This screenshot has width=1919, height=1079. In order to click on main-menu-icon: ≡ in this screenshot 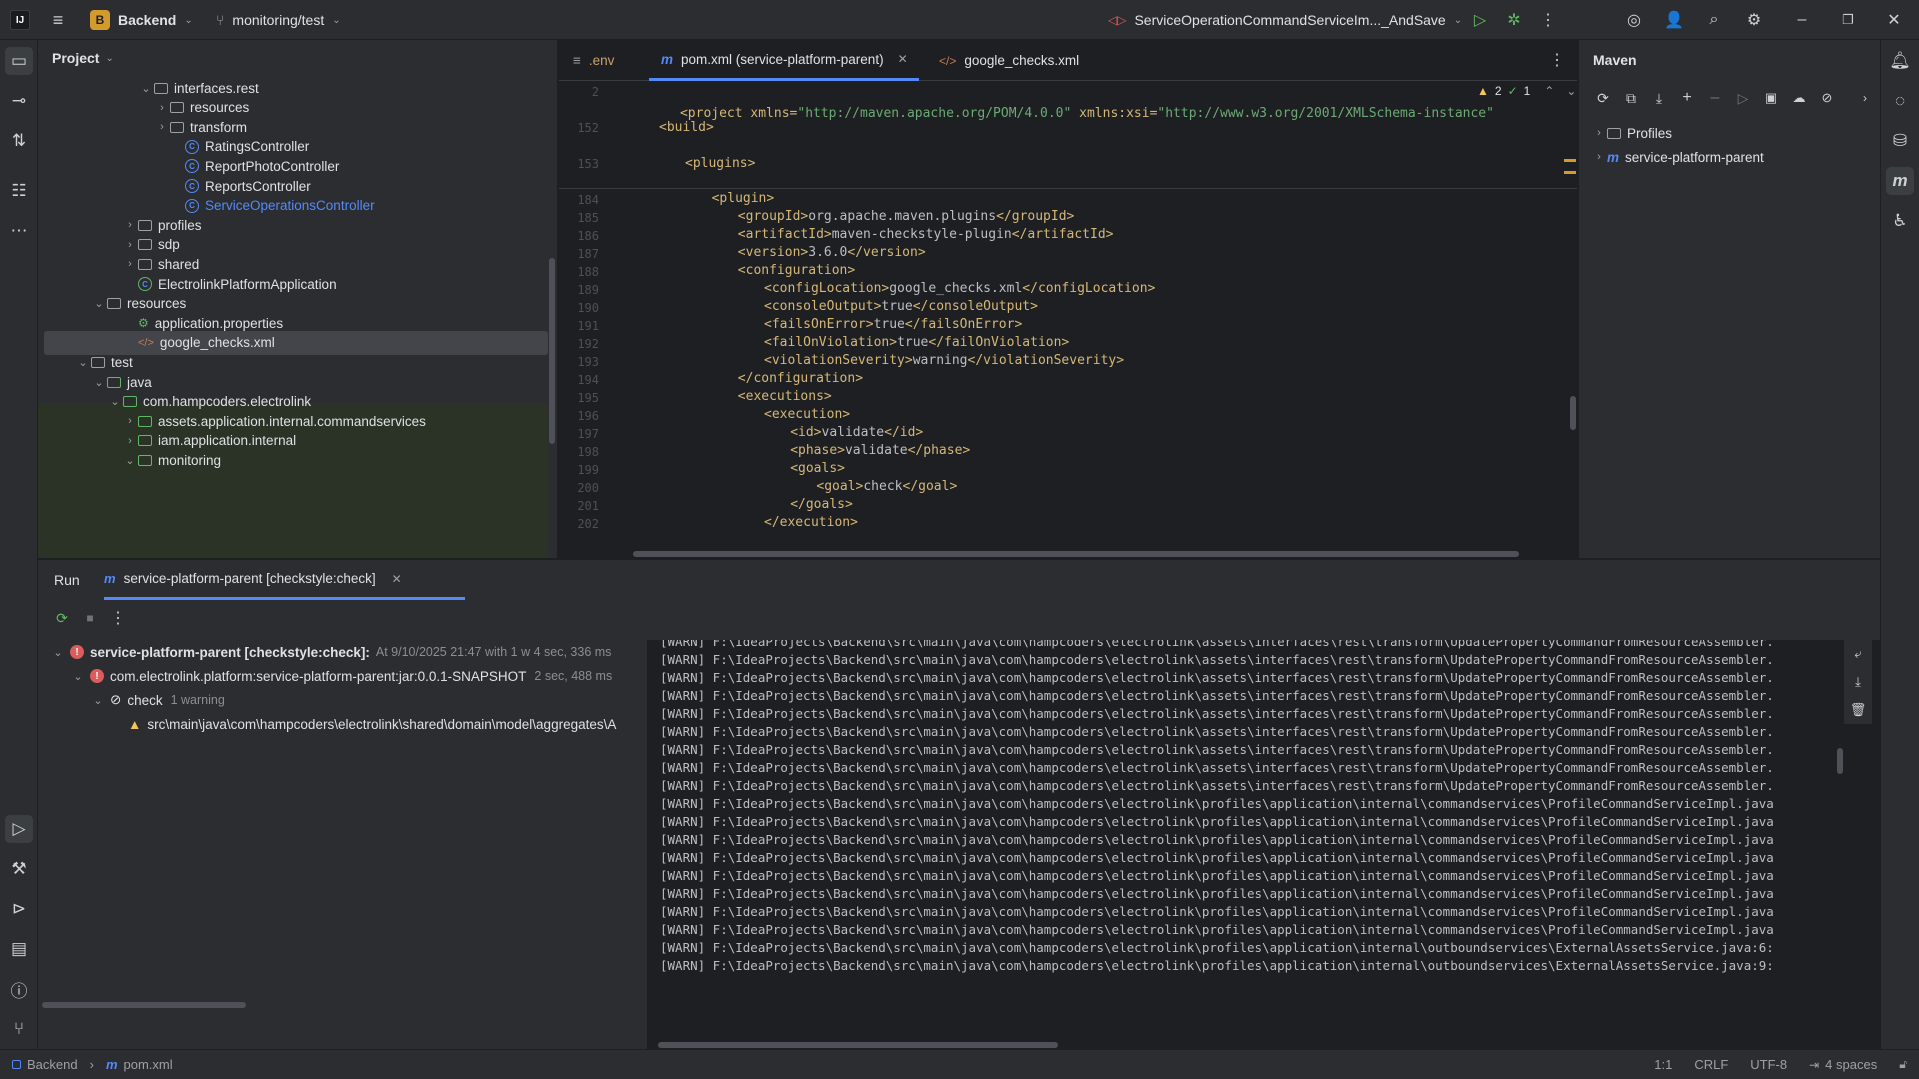, I will do `click(58, 20)`.